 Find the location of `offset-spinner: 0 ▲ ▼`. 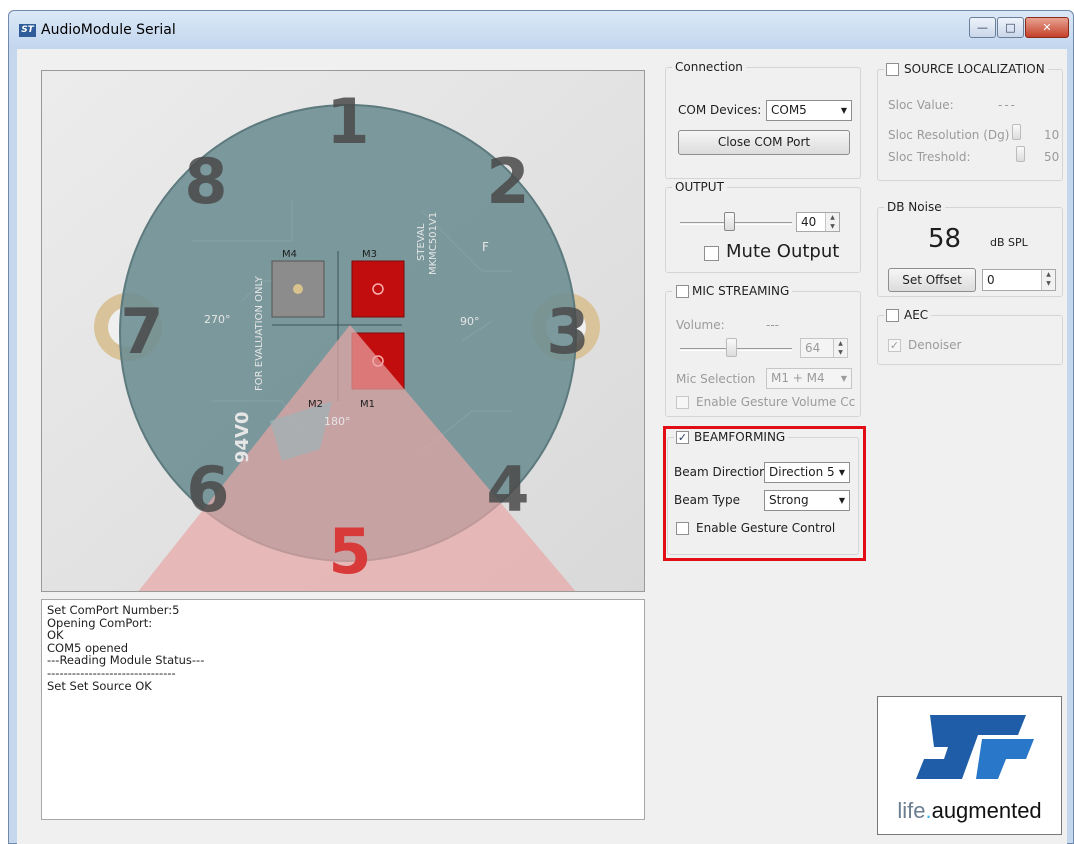

offset-spinner: 0 ▲ ▼ is located at coordinates (1019, 280).